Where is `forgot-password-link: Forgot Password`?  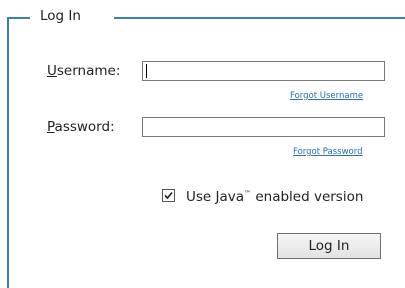
forgot-password-link: Forgot Password is located at coordinates (327, 152).